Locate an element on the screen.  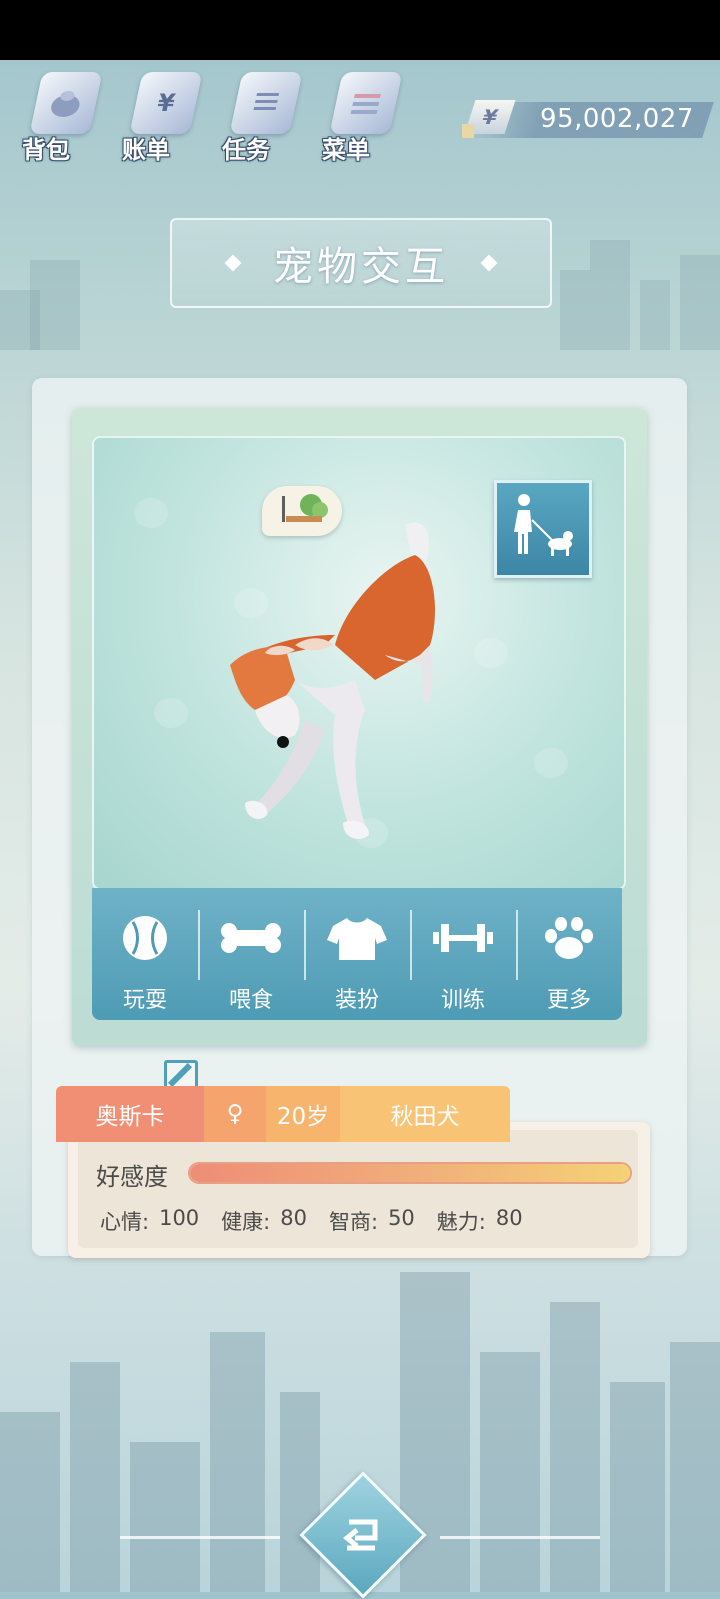
money-value: 95,002,027 is located at coordinates (617, 119).